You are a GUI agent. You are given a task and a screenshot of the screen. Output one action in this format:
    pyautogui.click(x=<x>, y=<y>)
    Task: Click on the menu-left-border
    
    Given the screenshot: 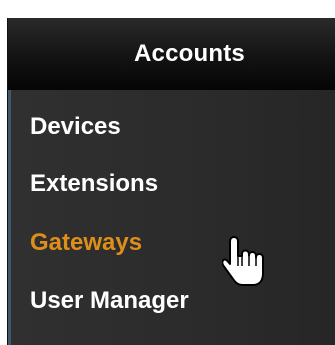 What is the action you would take?
    pyautogui.click(x=9, y=217)
    